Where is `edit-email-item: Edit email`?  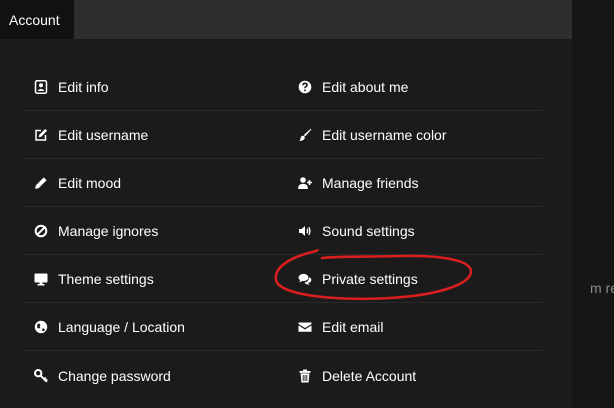 edit-email-item: Edit email is located at coordinates (415, 327).